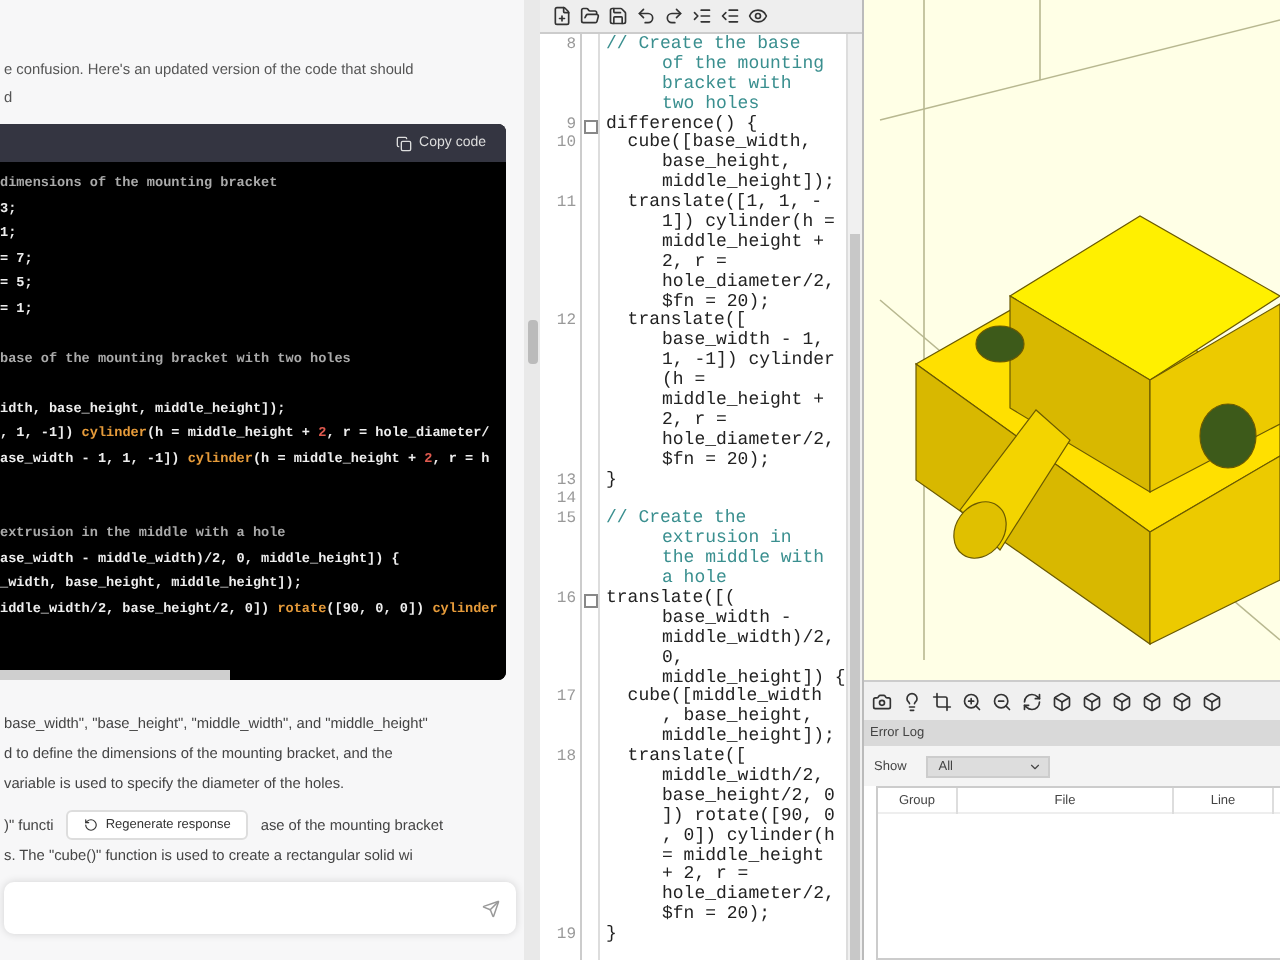 The image size is (1280, 960). What do you see at coordinates (882, 701) in the screenshot?
I see `camera-icon` at bounding box center [882, 701].